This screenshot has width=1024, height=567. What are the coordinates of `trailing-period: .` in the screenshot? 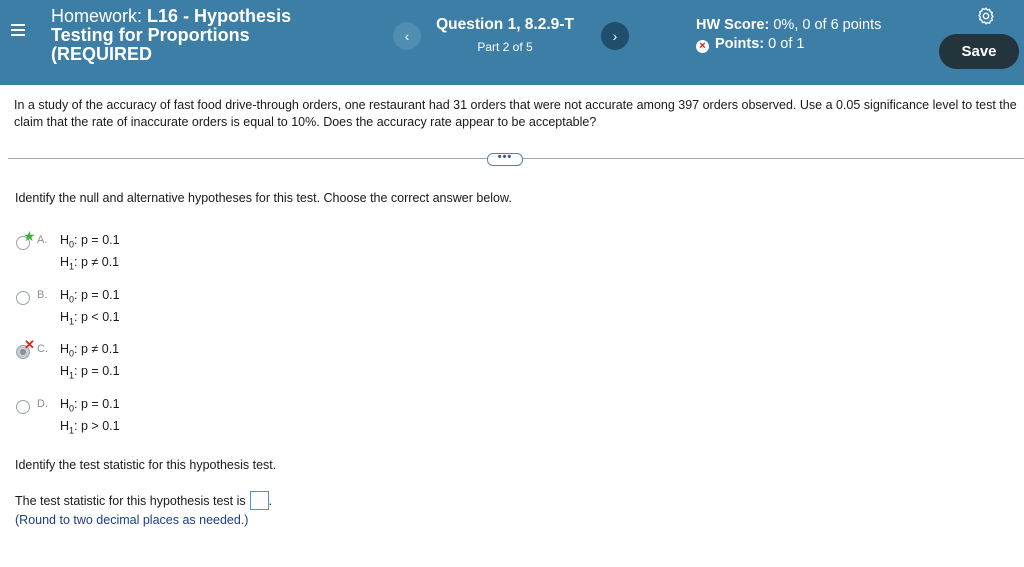 It's located at (270, 501).